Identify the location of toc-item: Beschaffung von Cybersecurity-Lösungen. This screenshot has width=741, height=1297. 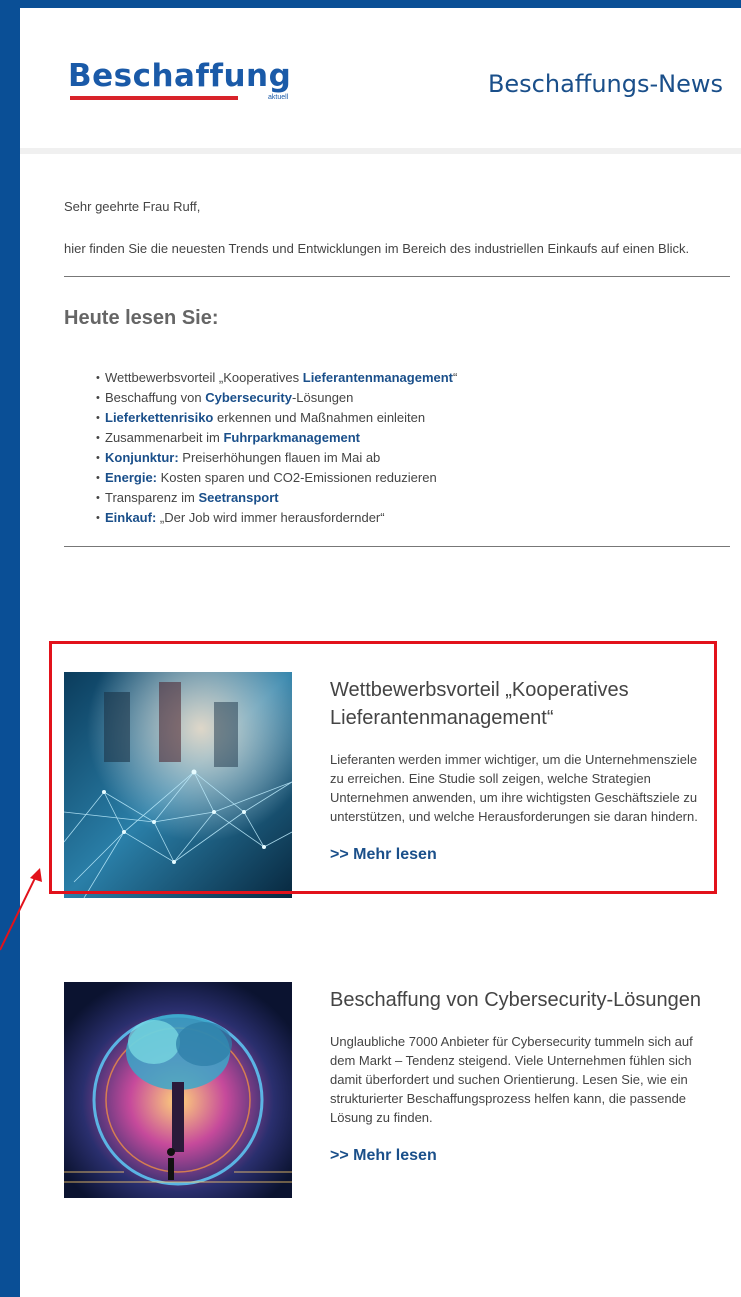
(412, 398).